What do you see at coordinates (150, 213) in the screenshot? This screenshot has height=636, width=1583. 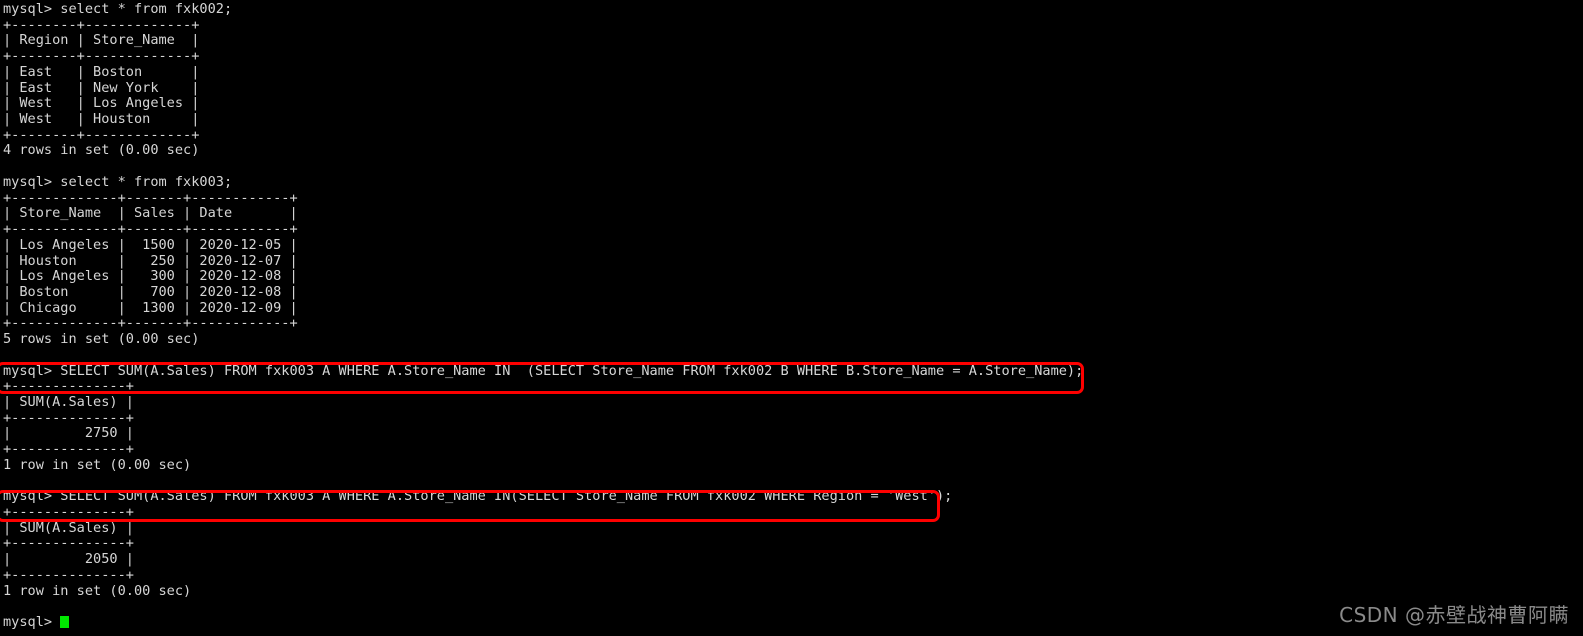 I see `terminal-line: | Store_Name | Sales | Date |` at bounding box center [150, 213].